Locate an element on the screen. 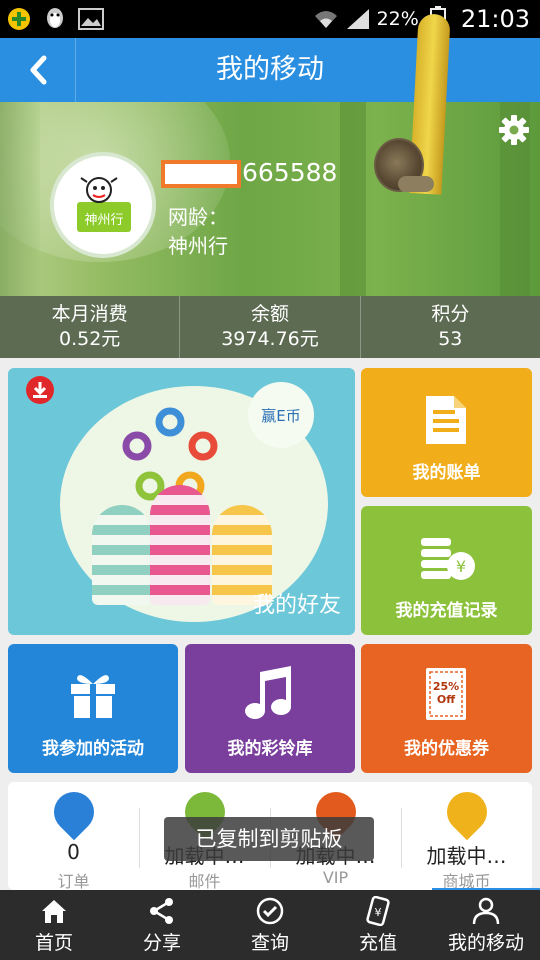 The width and height of the screenshot is (540, 960). nav-home: 首页 is located at coordinates (54, 925).